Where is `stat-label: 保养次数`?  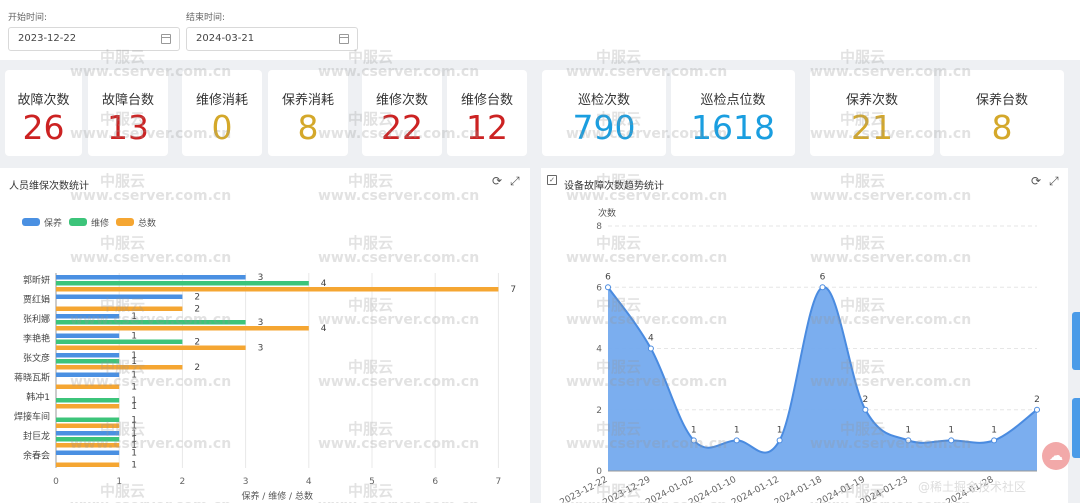 stat-label: 保养次数 is located at coordinates (871, 100).